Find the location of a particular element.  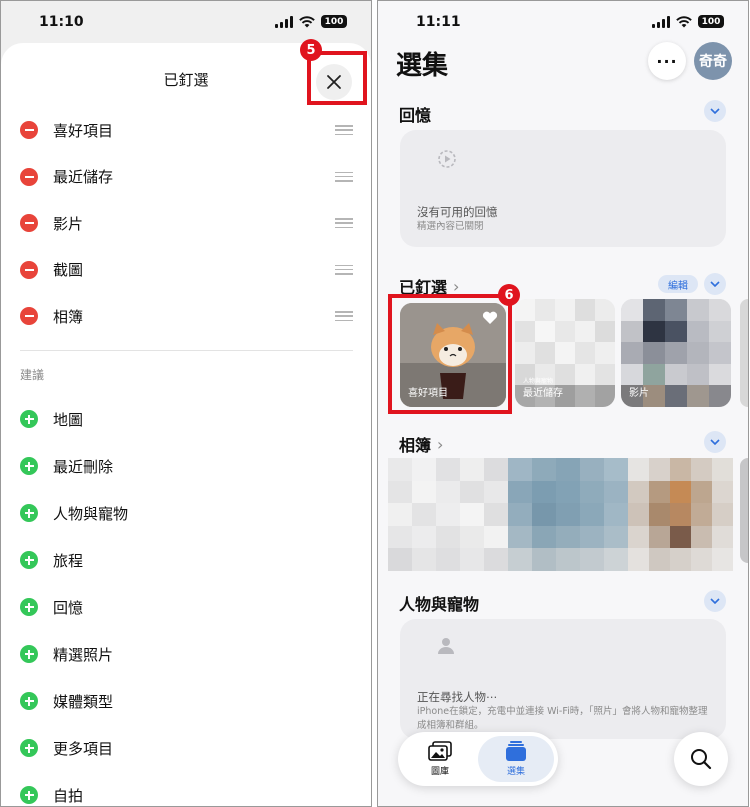

pinned-row: 截圖 is located at coordinates (186, 270).